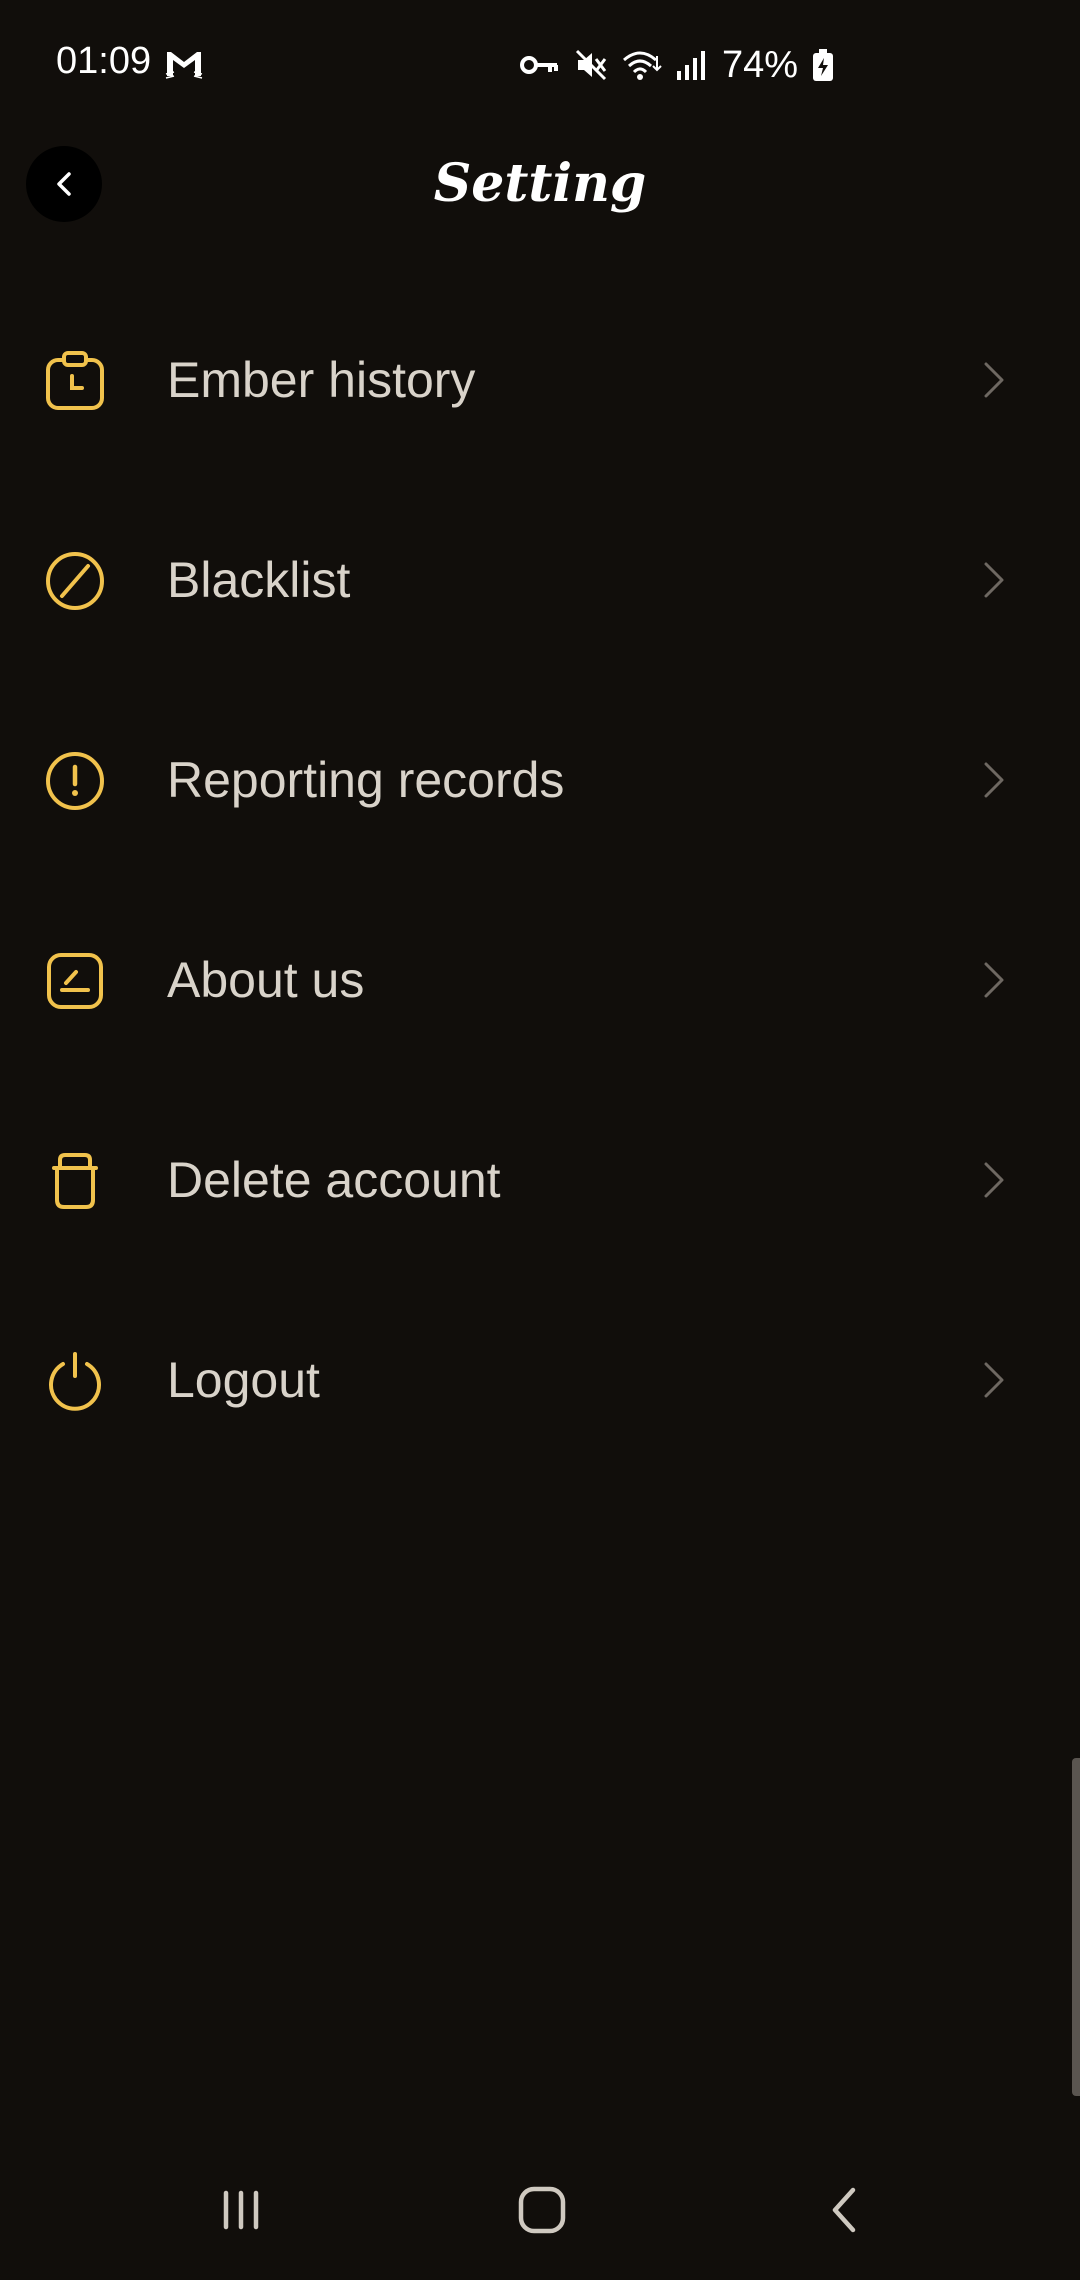  I want to click on recent-apps-button, so click(241, 2210).